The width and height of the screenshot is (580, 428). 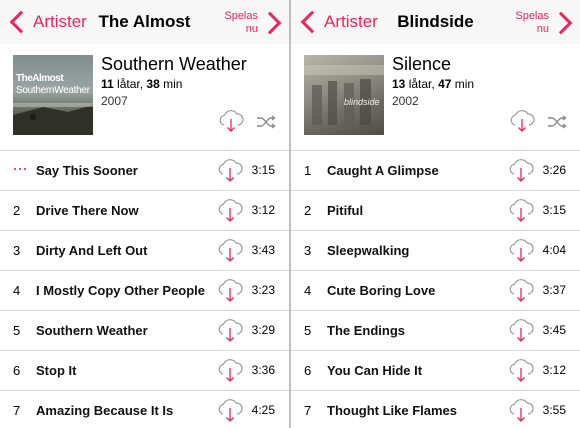 What do you see at coordinates (308, 170) in the screenshot?
I see `track-number: 1` at bounding box center [308, 170].